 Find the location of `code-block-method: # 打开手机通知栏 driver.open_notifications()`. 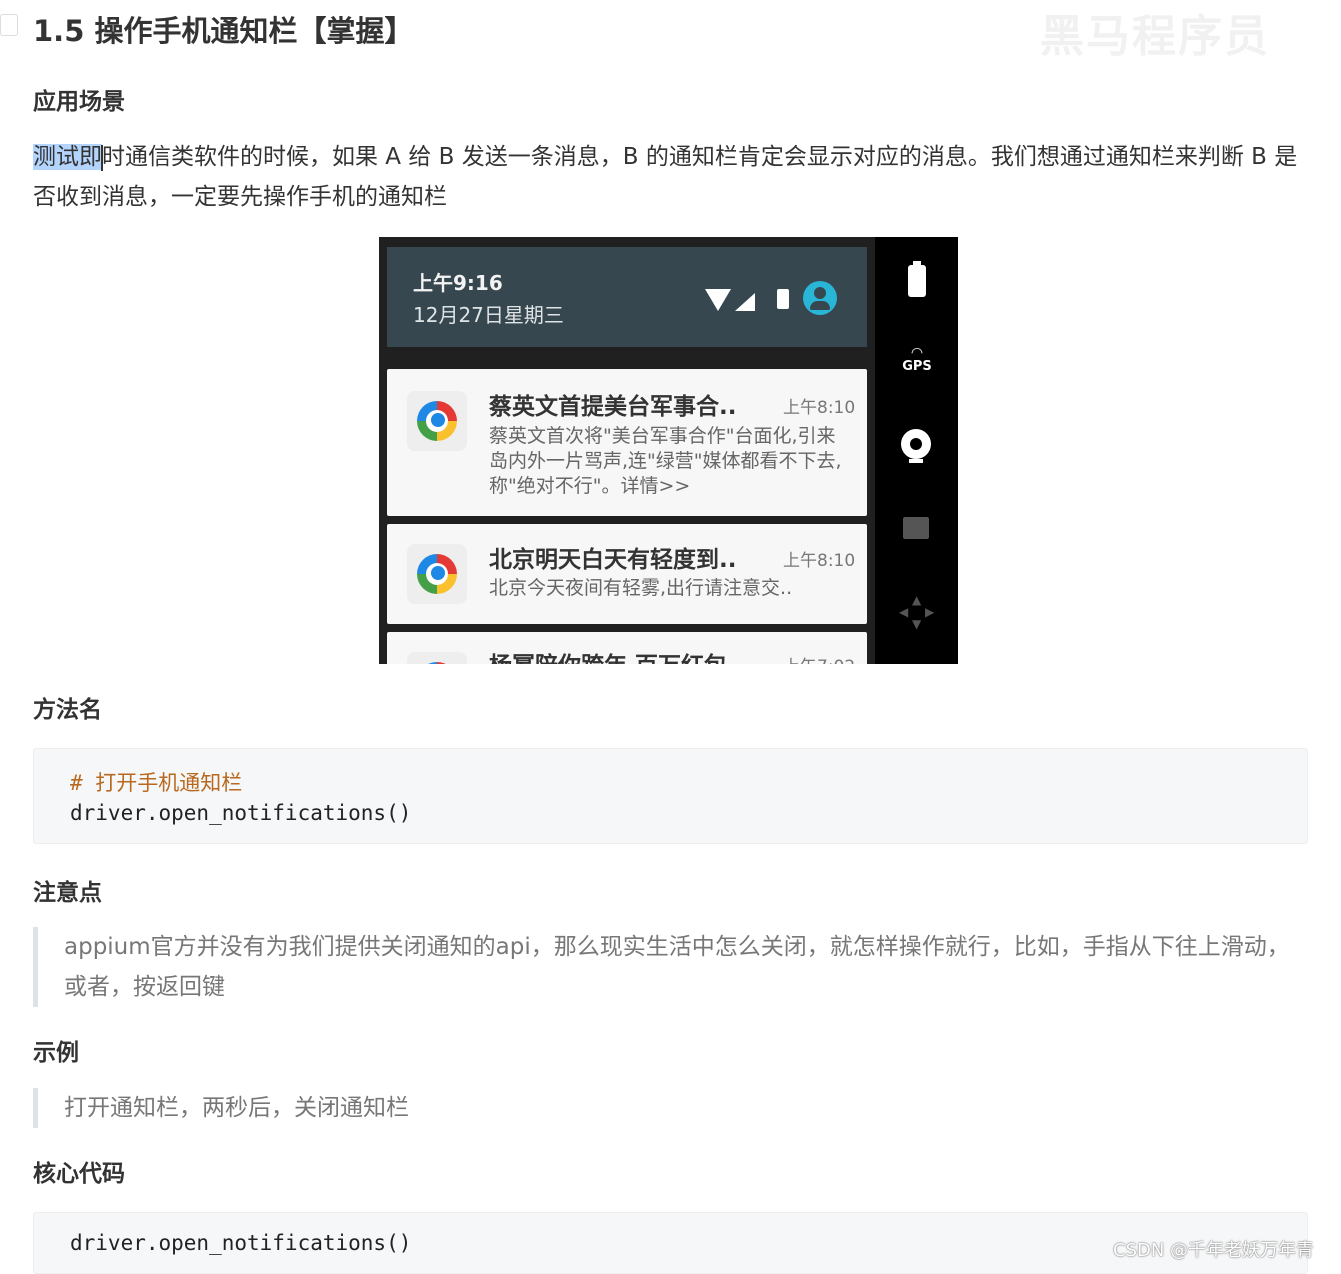

code-block-method: # 打开手机通知栏 driver.open_notifications() is located at coordinates (670, 796).